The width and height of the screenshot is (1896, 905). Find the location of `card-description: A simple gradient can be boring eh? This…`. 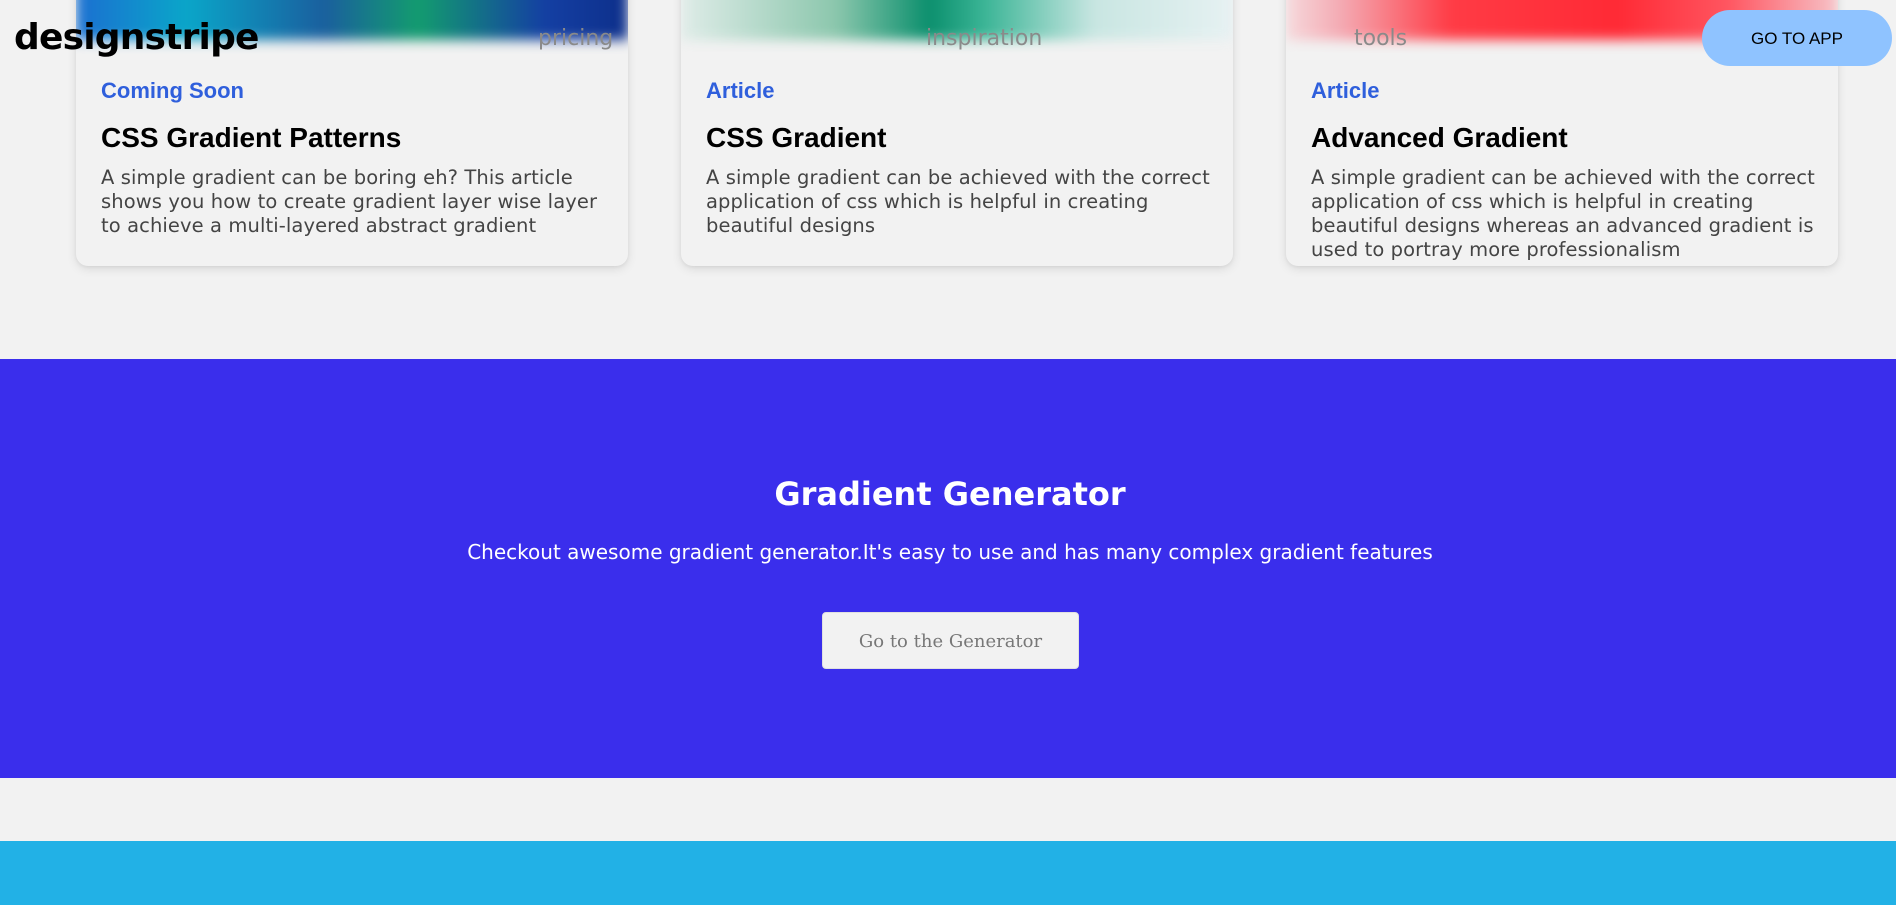

card-description: A simple gradient can be boring eh? This… is located at coordinates (349, 201).